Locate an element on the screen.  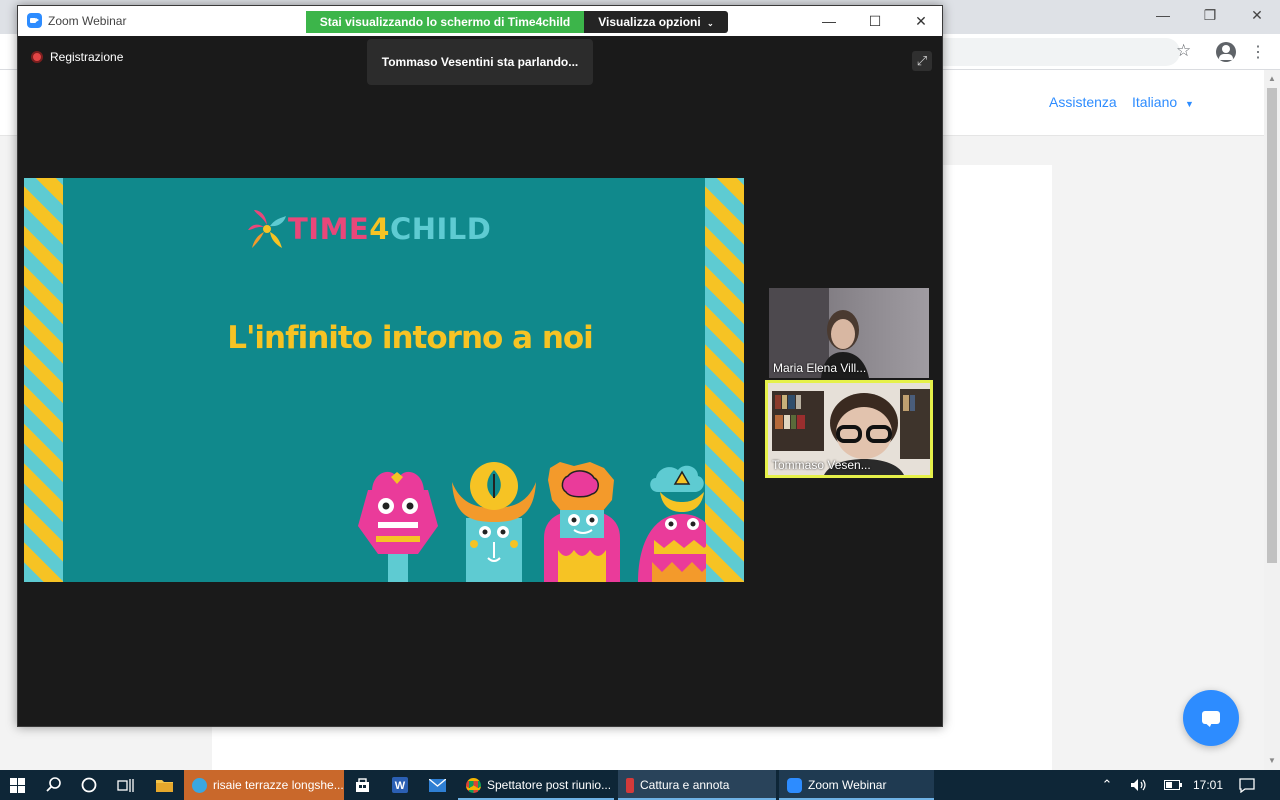
show-hidden-icons-chevron-icon: ⌃ is located at coordinates (1107, 785).